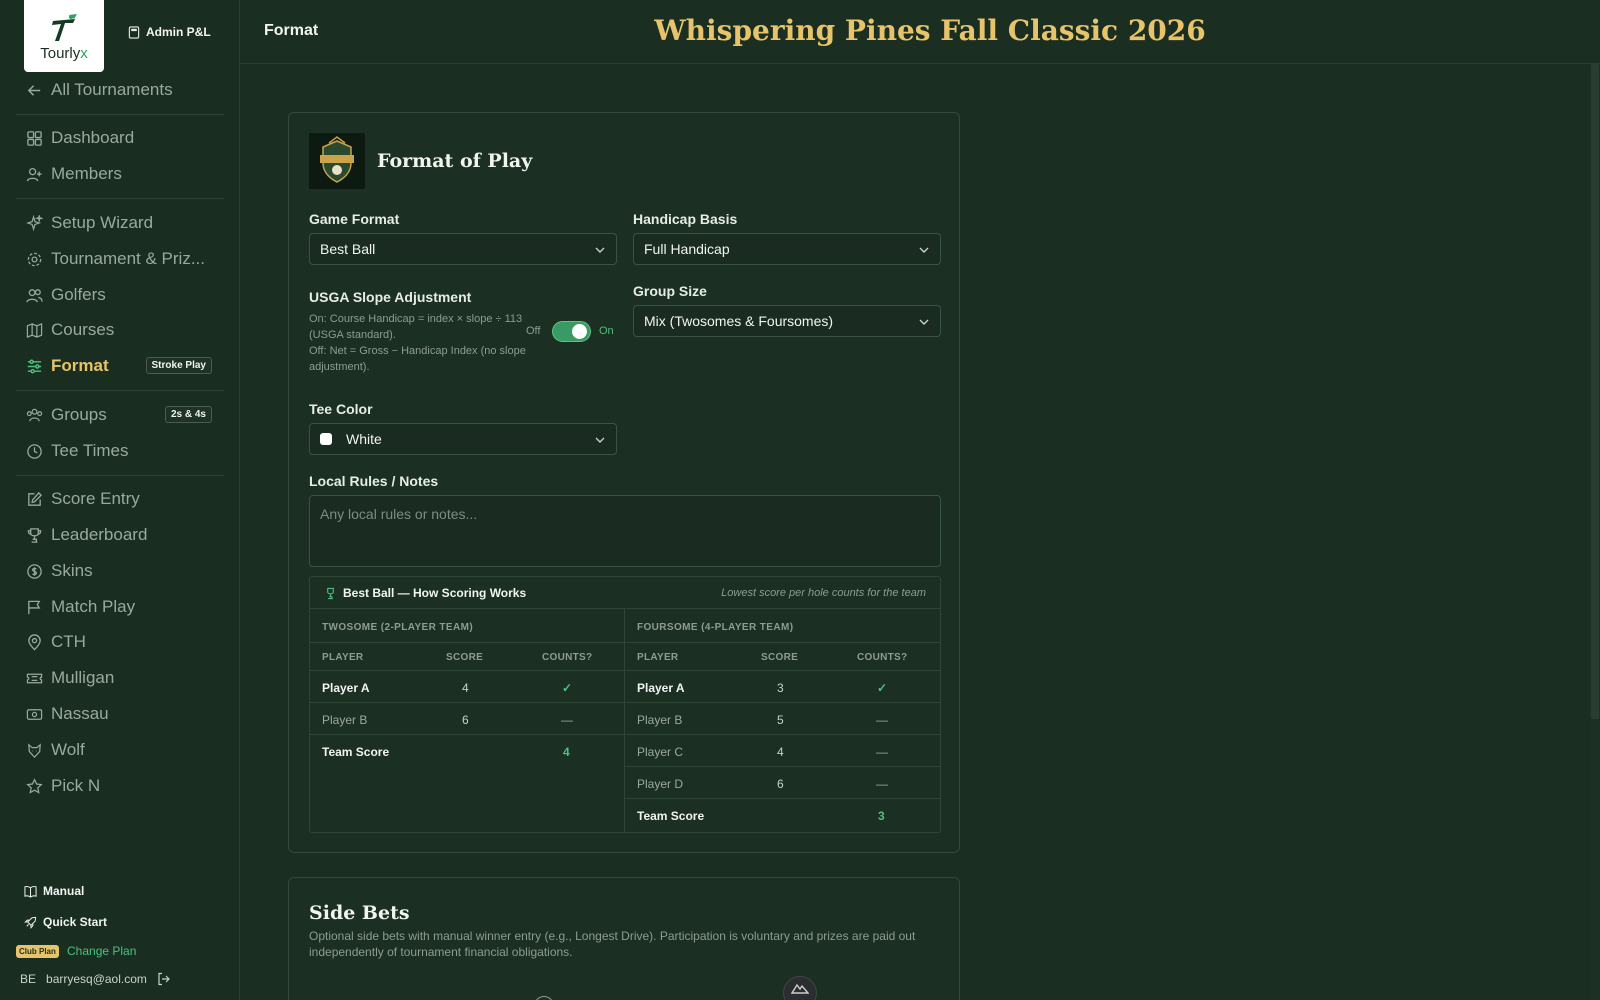 The height and width of the screenshot is (1000, 1600). What do you see at coordinates (80, 713) in the screenshot?
I see `nav-label: Nassau` at bounding box center [80, 713].